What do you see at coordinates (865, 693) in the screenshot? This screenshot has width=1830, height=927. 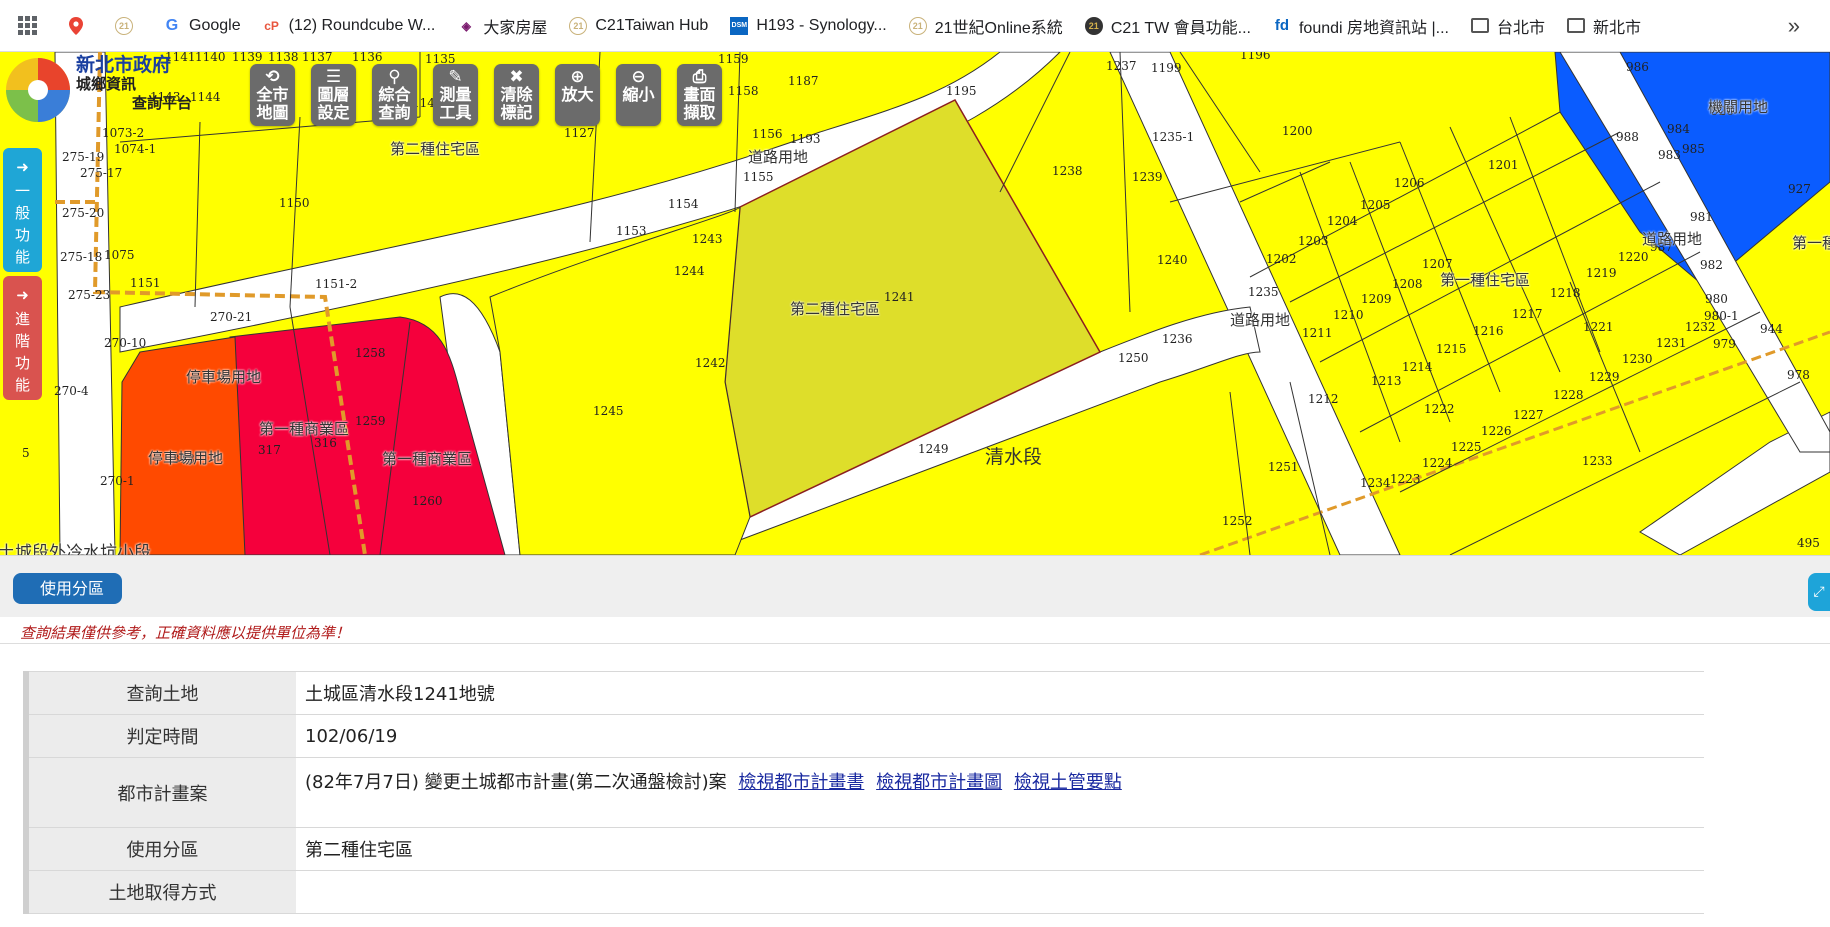 I see `table-row: 查詢土地 土城區清水段1241地號` at bounding box center [865, 693].